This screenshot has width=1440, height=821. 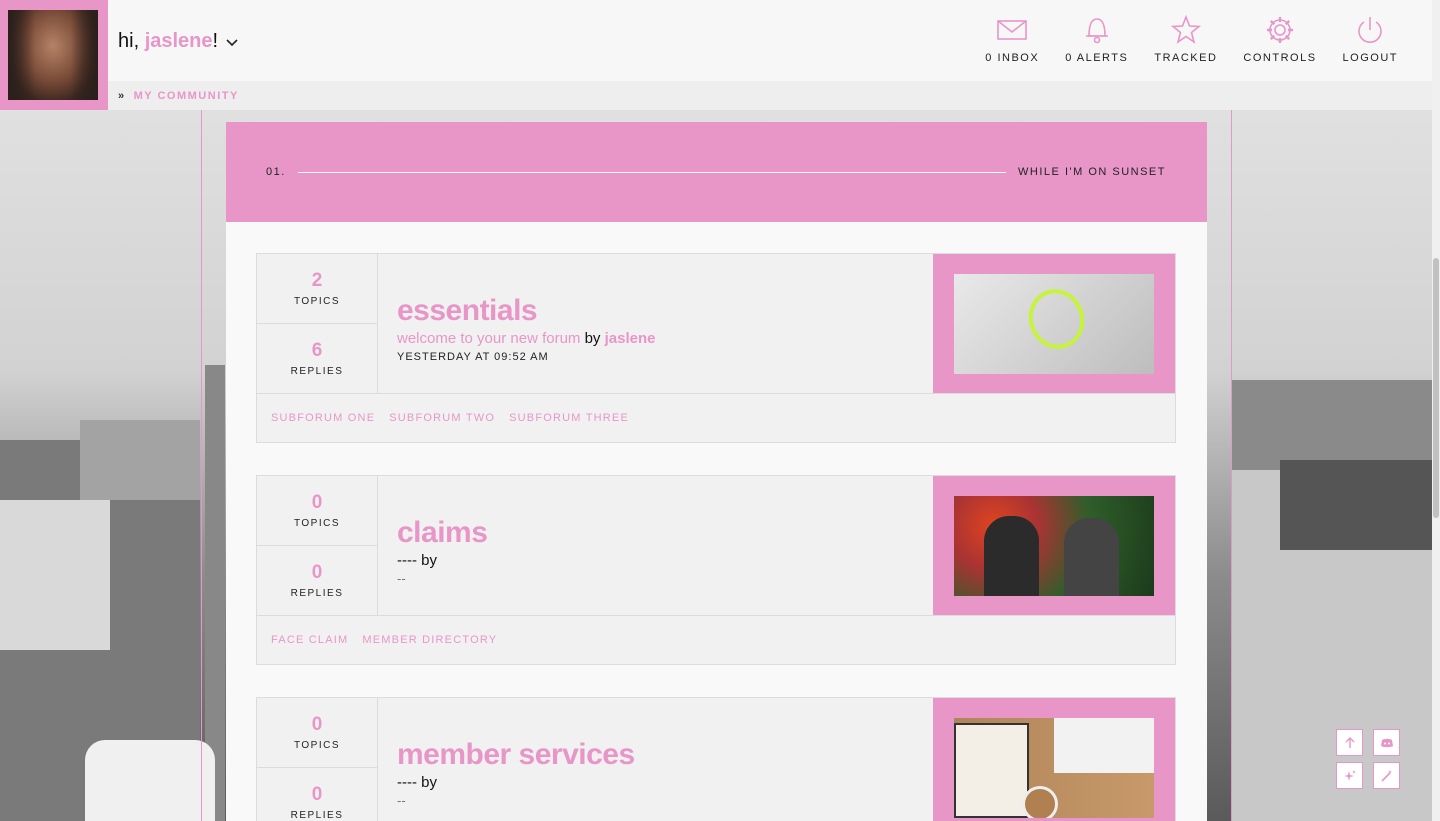 I want to click on forum-image-frame, so click(x=1054, y=759).